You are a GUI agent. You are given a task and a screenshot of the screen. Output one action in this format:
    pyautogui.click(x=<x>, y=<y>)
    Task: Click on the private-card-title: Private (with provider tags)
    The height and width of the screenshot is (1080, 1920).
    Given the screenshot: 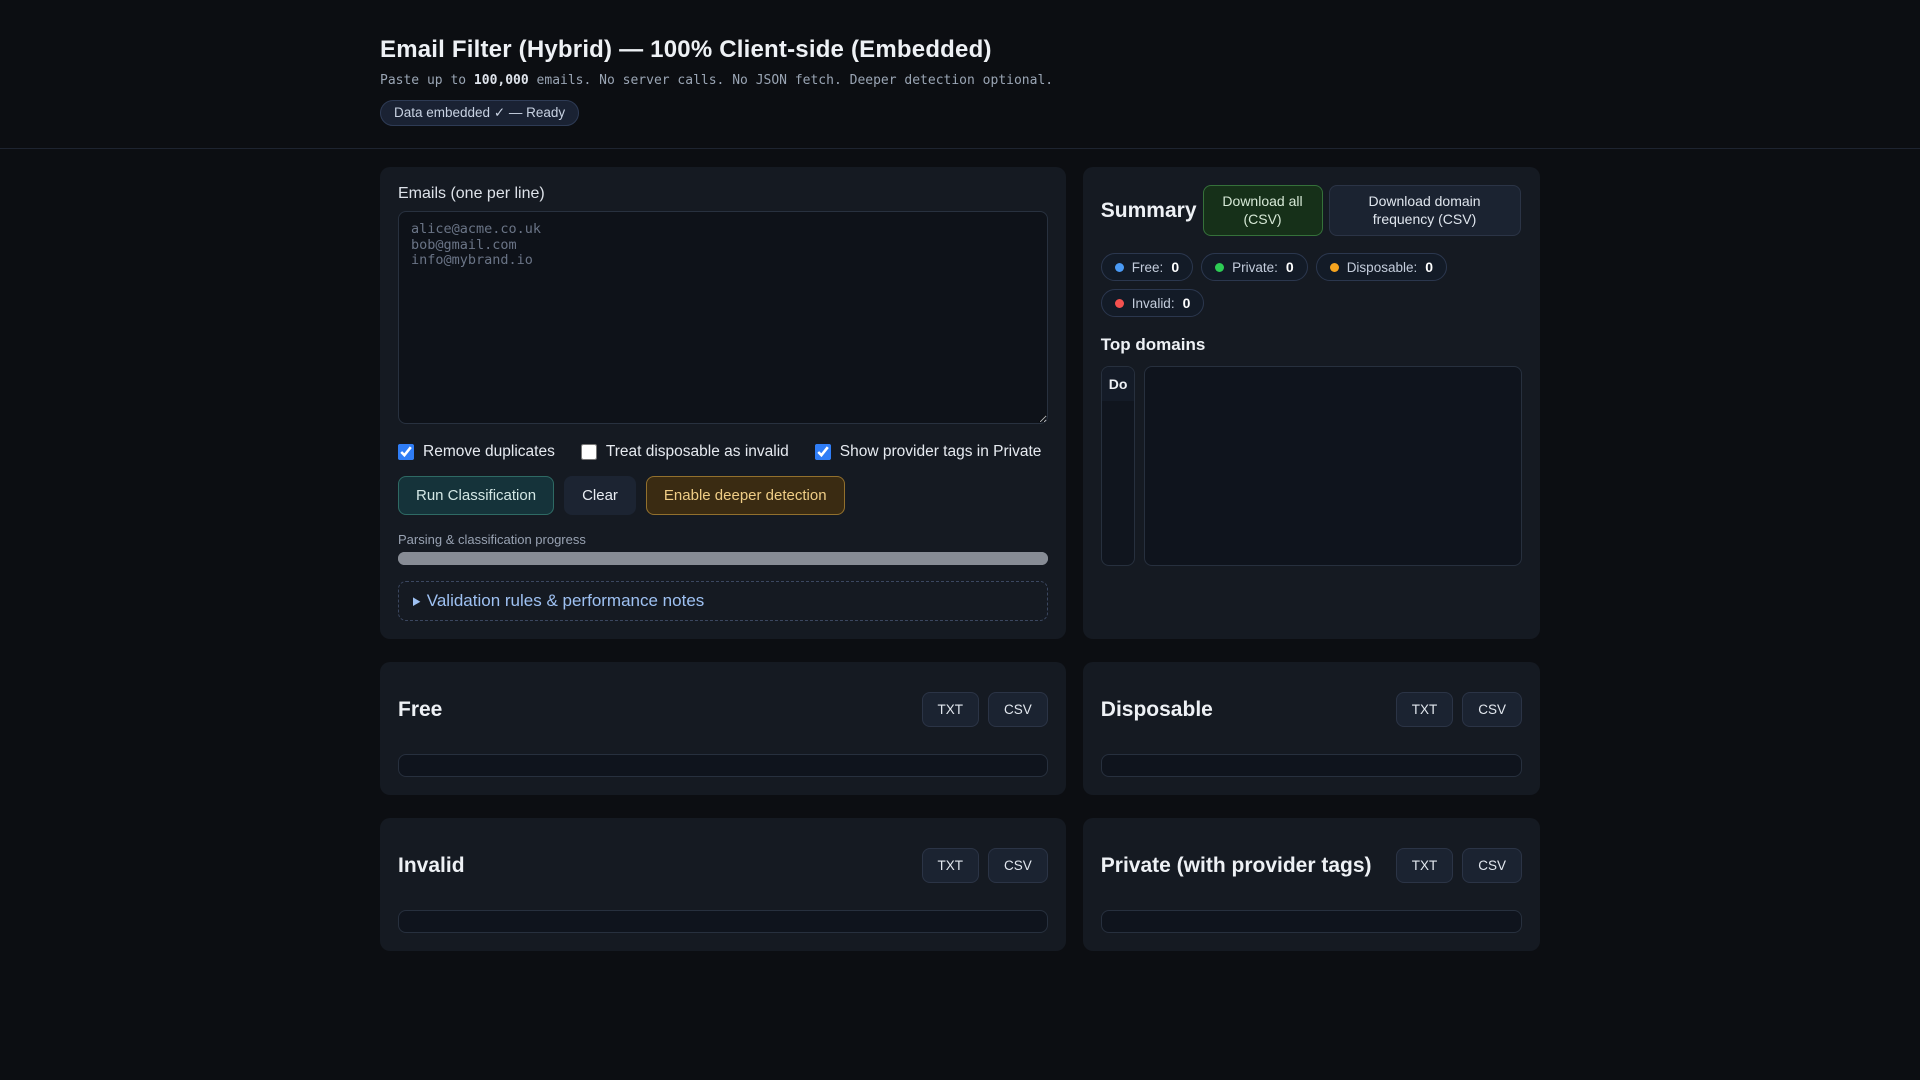 What is the action you would take?
    pyautogui.click(x=1236, y=865)
    